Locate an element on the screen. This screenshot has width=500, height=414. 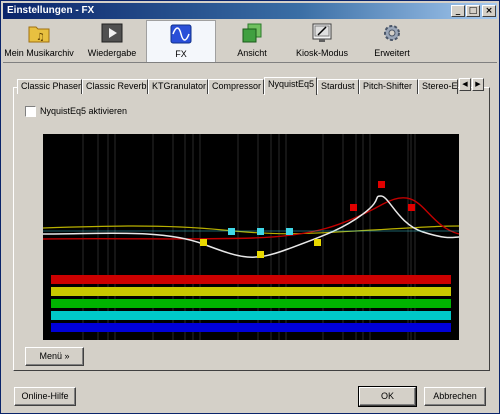
maximize-button: □ is located at coordinates (473, 11).